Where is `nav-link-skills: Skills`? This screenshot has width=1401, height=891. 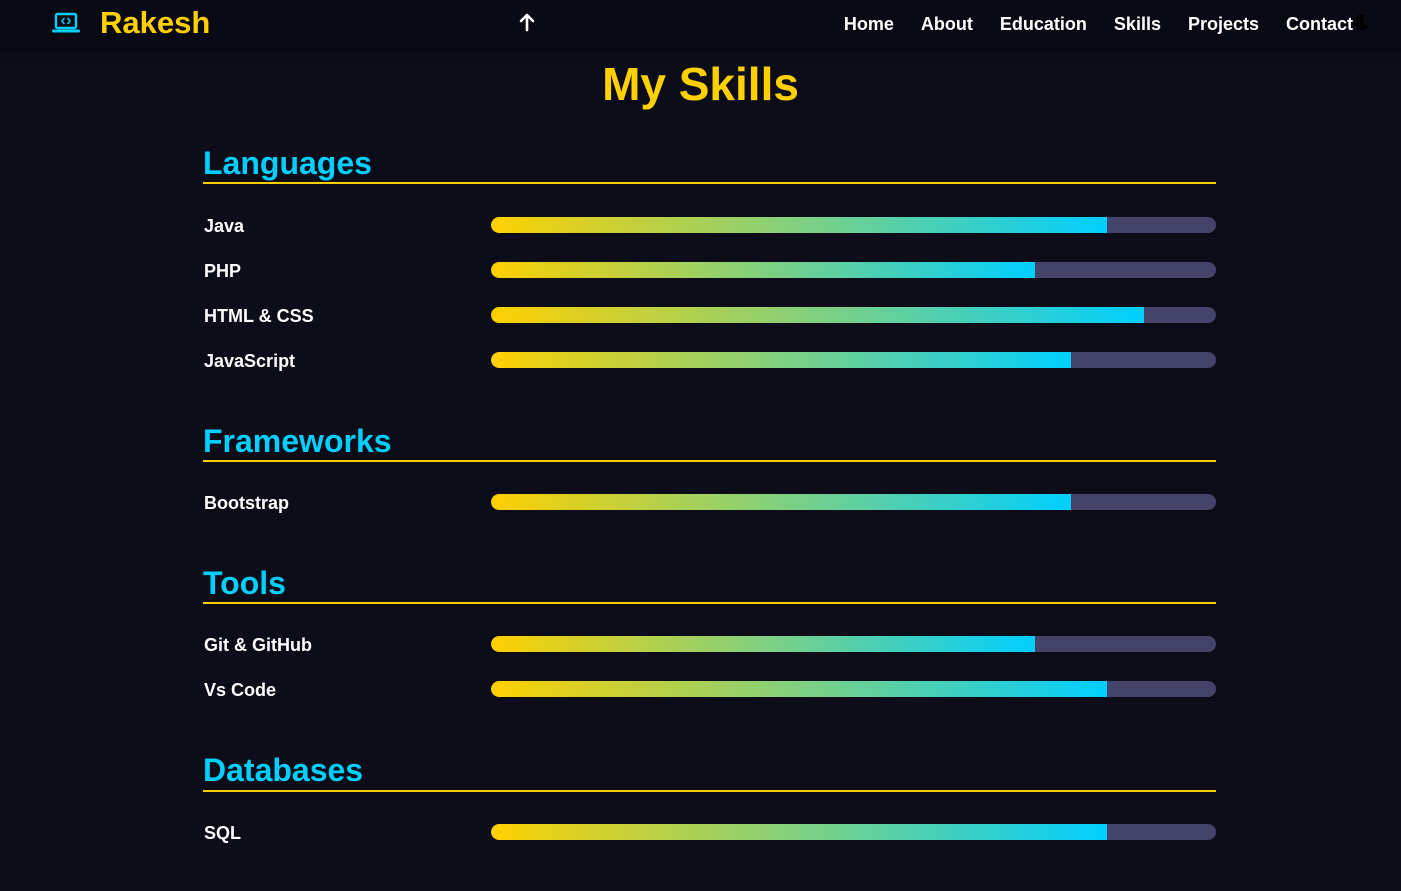
nav-link-skills: Skills is located at coordinates (1137, 24).